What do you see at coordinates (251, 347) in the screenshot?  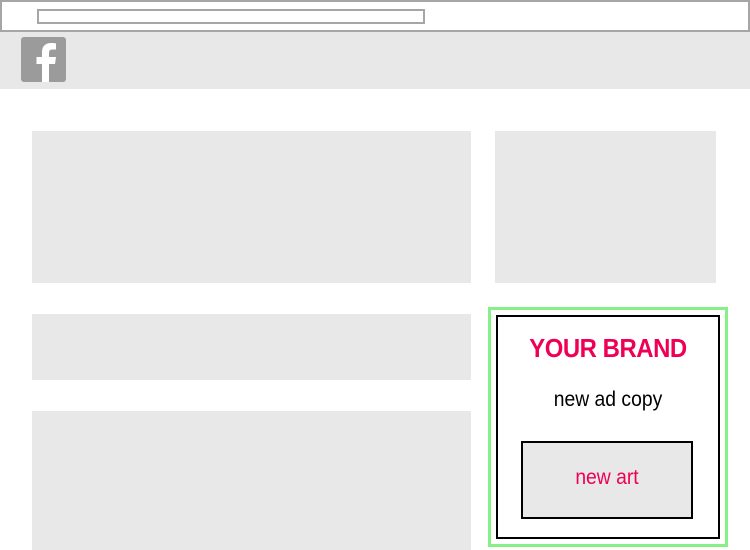 I see `feed-placeholder-middle` at bounding box center [251, 347].